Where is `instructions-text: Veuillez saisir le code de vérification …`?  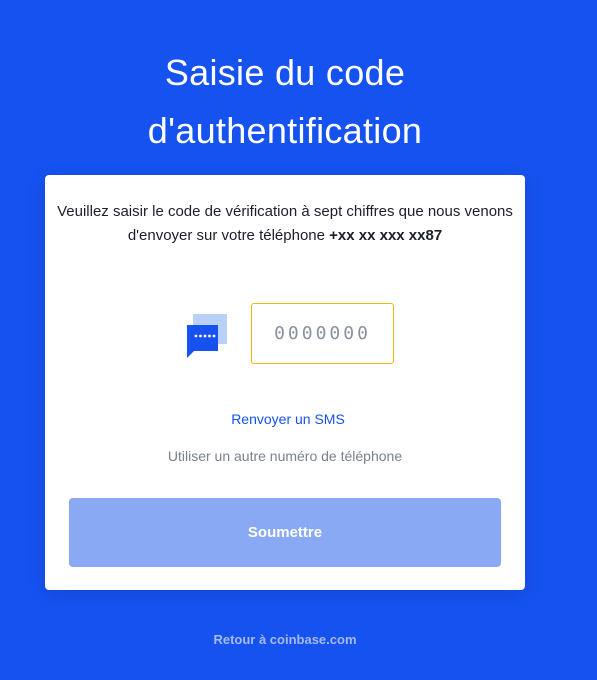
instructions-text: Veuillez saisir le code de vérification … is located at coordinates (285, 224).